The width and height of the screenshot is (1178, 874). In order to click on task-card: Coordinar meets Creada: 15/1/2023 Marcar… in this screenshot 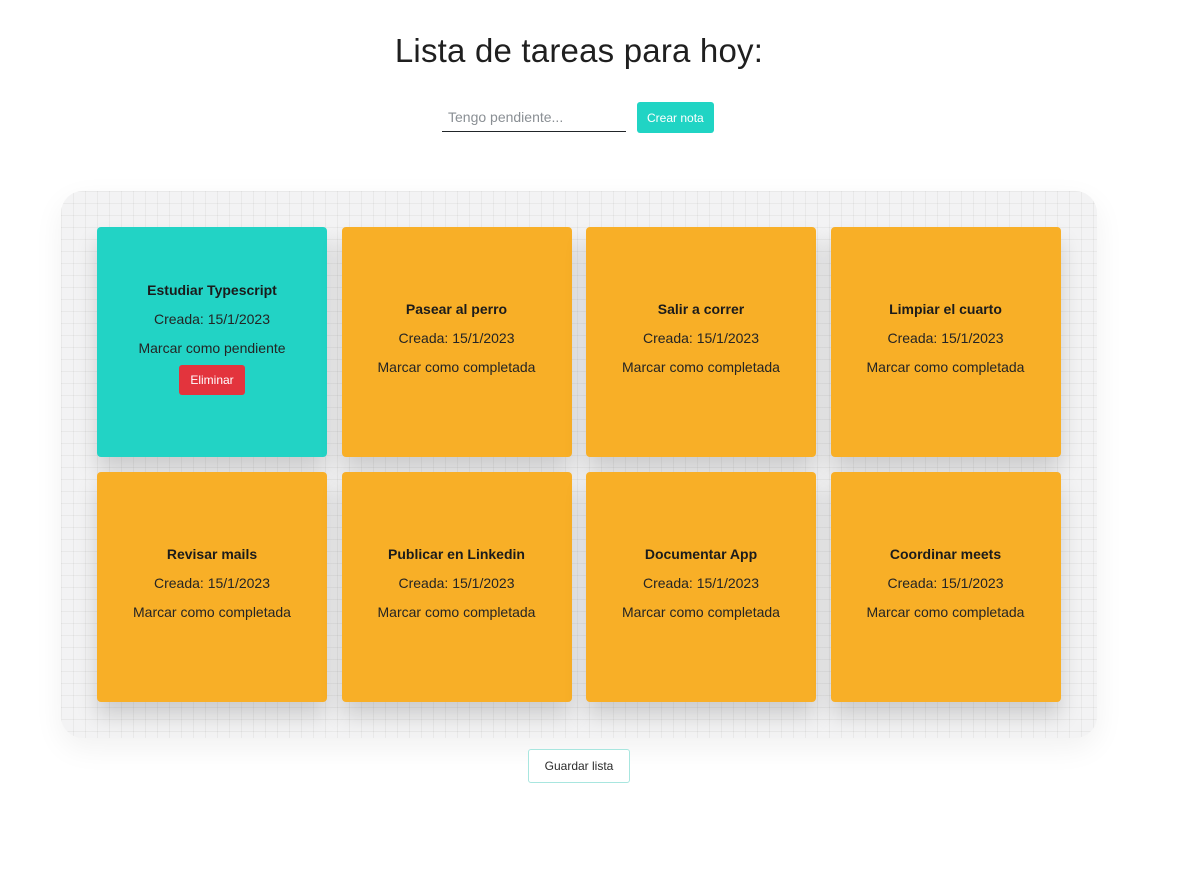, I will do `click(945, 587)`.